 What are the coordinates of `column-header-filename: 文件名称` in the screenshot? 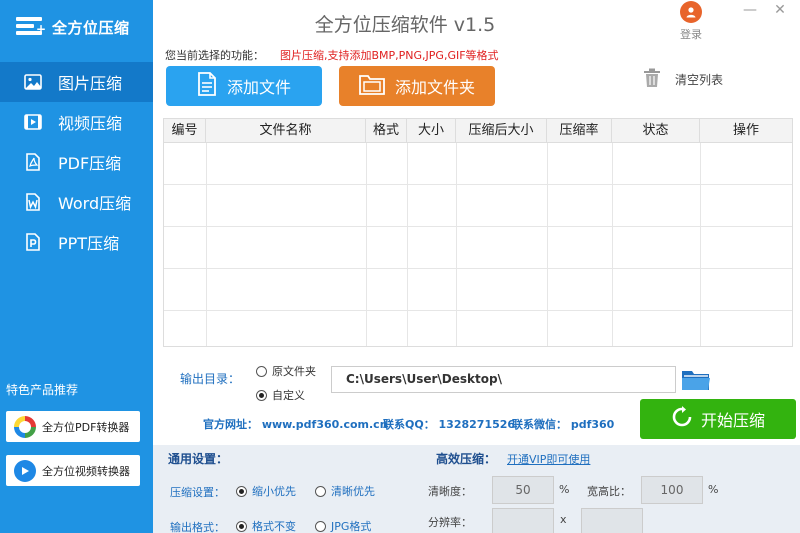 It's located at (286, 130).